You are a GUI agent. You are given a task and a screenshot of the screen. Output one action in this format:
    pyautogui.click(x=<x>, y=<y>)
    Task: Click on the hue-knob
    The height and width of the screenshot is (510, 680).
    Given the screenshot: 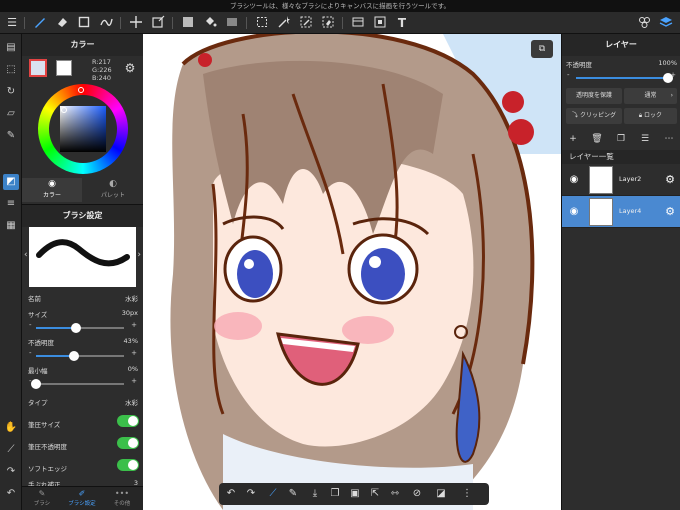 What is the action you would take?
    pyautogui.click(x=81, y=90)
    